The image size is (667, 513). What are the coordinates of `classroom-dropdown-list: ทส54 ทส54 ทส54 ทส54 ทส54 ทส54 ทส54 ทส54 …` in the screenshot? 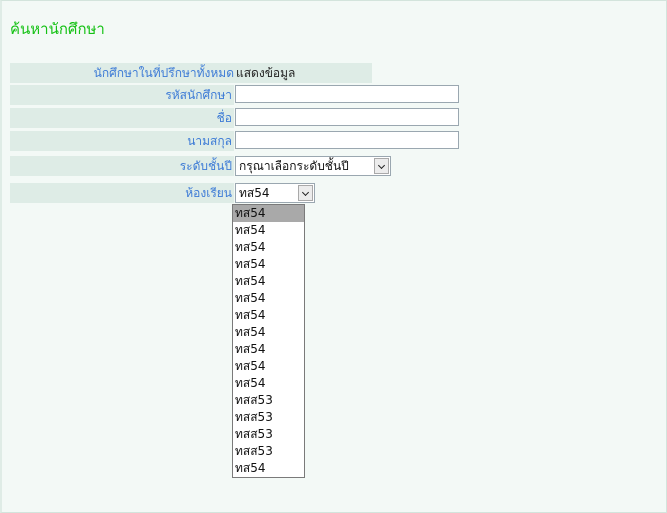 It's located at (268, 341).